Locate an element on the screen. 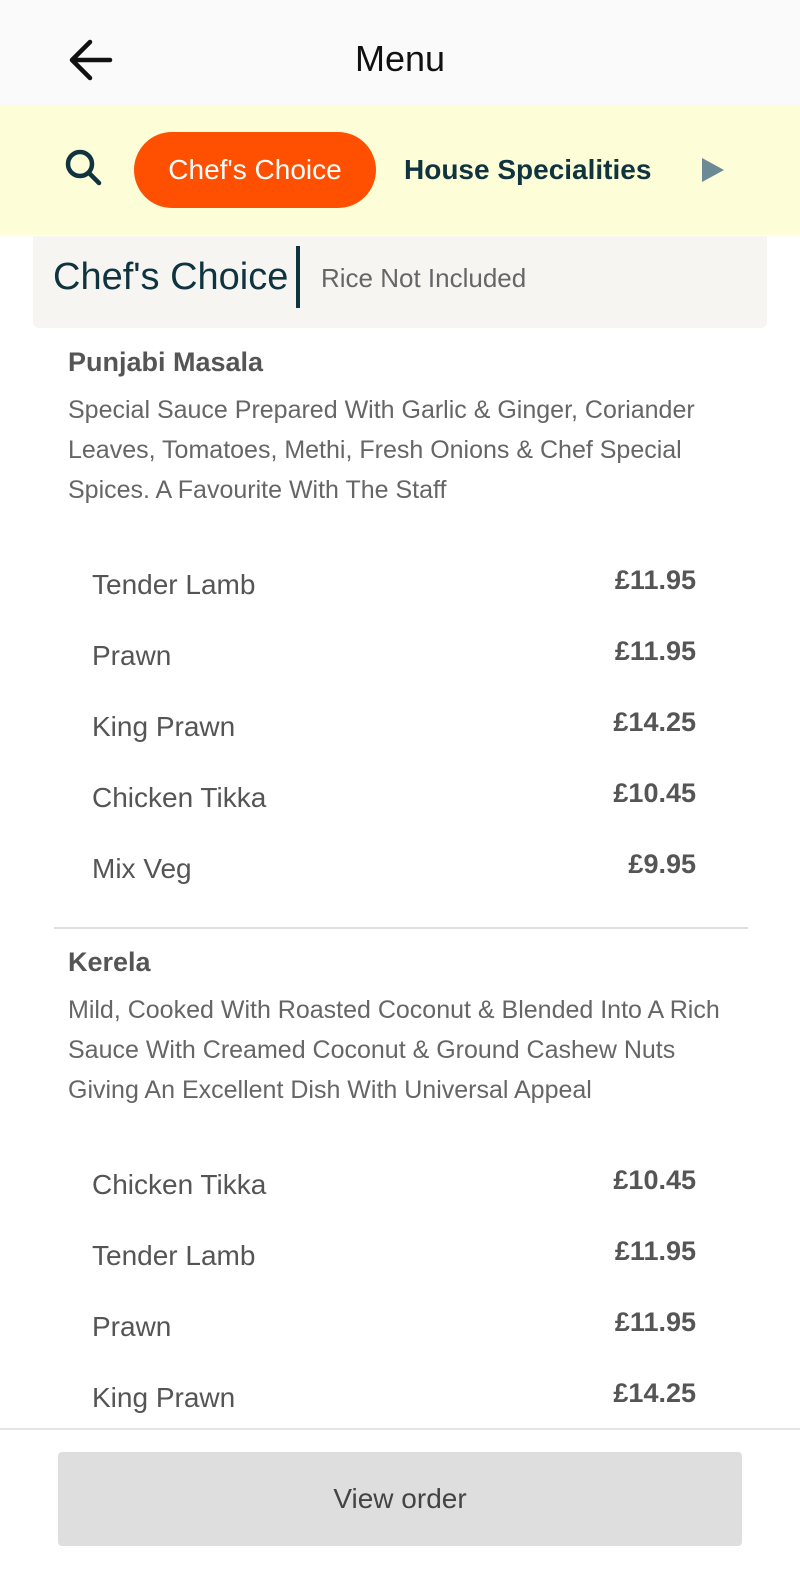  tab-house-specialities: House Specialities is located at coordinates (527, 170).